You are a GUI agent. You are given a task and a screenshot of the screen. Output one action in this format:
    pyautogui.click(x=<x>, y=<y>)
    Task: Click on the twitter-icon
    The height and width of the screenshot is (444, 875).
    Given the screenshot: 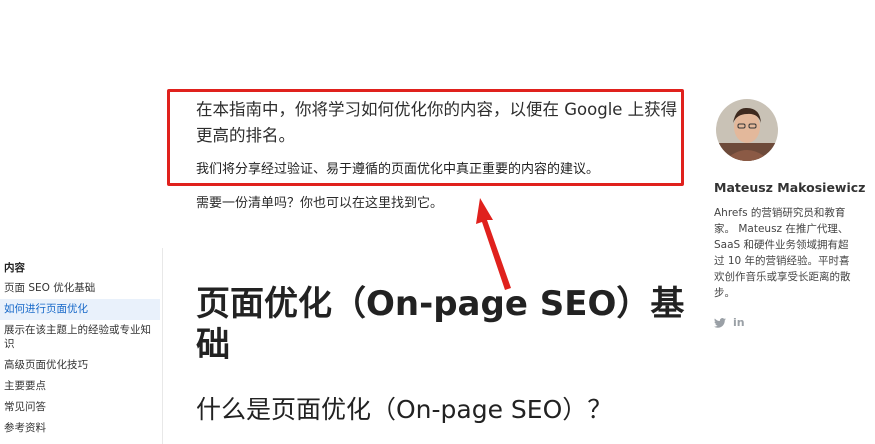 What is the action you would take?
    pyautogui.click(x=720, y=322)
    